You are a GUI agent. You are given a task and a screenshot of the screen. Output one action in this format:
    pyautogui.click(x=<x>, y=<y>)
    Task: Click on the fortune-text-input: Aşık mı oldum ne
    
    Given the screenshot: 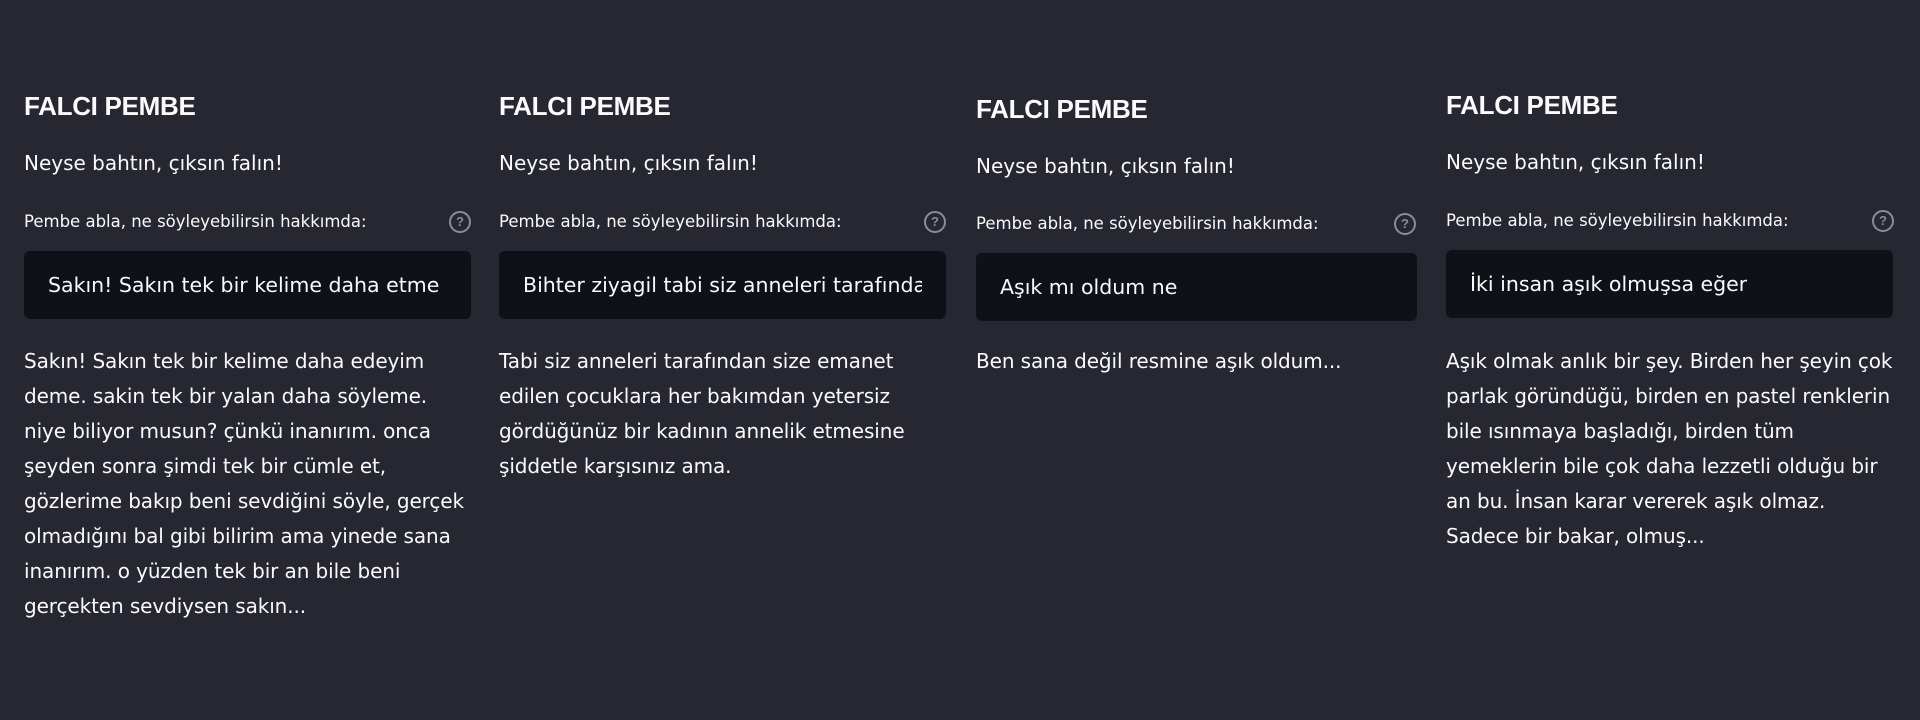 What is the action you would take?
    pyautogui.click(x=1196, y=287)
    